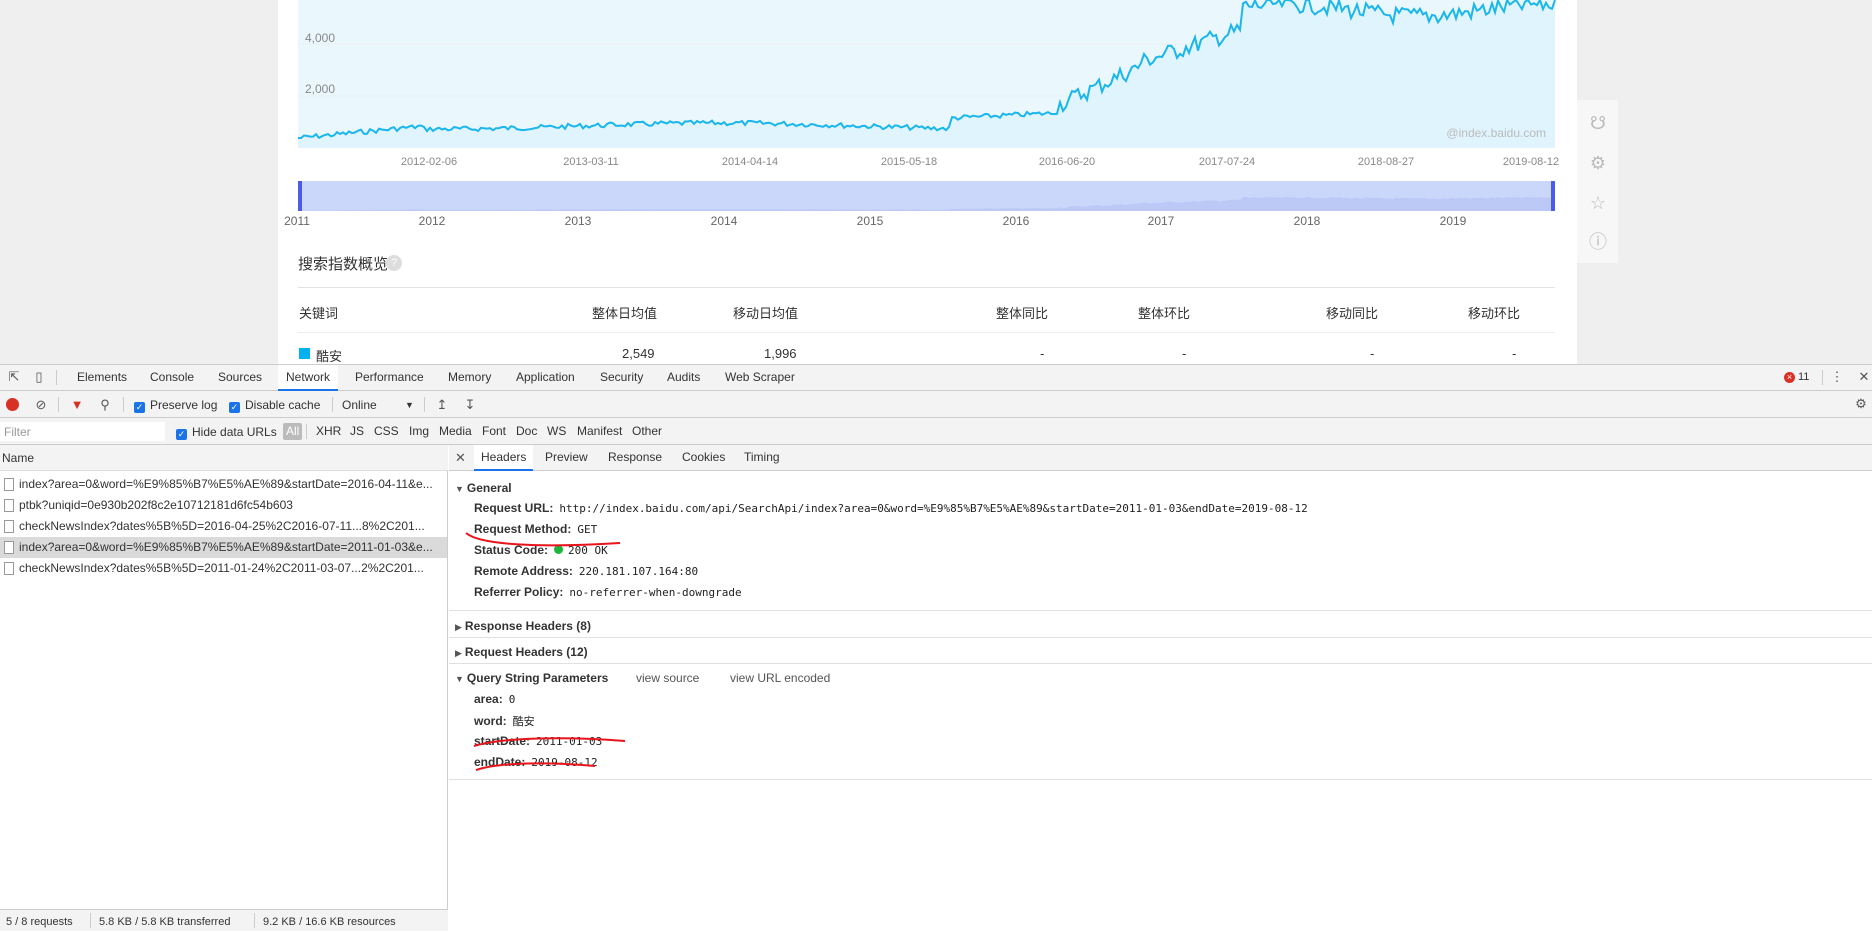  Describe the element at coordinates (526, 431) in the screenshot. I see `type-filter-doc: Doc` at that location.